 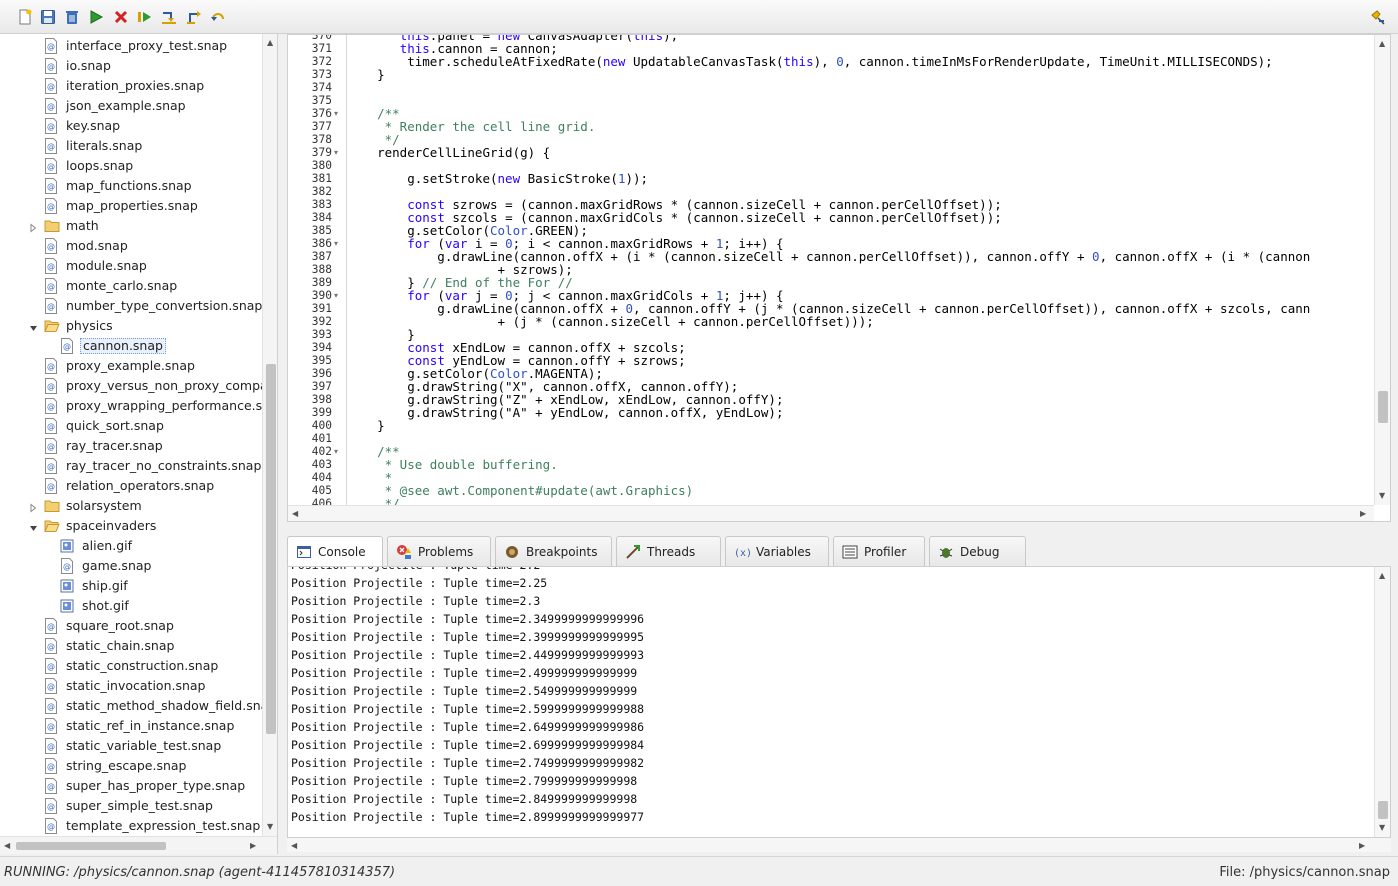 What do you see at coordinates (839, 845) in the screenshot?
I see `console-horizontal-scrollbar: ◀ ▶` at bounding box center [839, 845].